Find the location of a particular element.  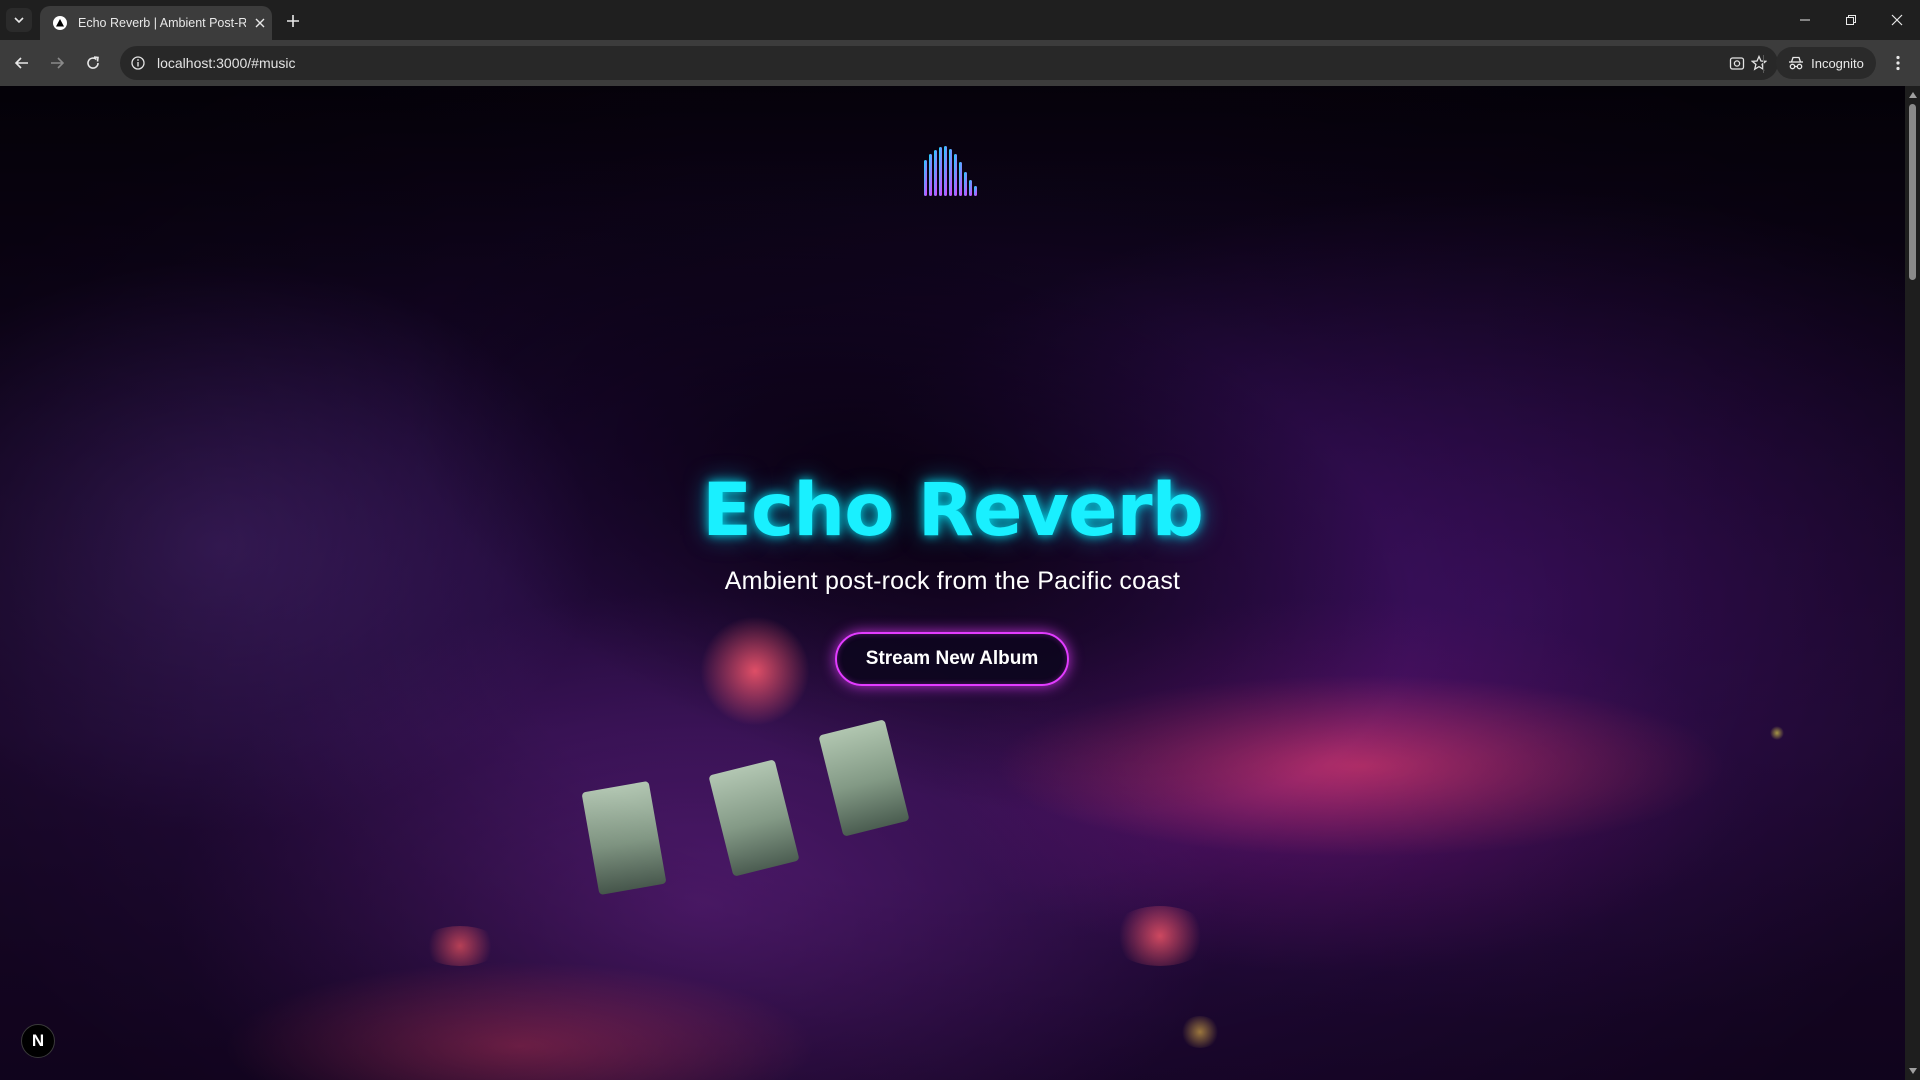

triangle-logo-icon is located at coordinates (60, 23).